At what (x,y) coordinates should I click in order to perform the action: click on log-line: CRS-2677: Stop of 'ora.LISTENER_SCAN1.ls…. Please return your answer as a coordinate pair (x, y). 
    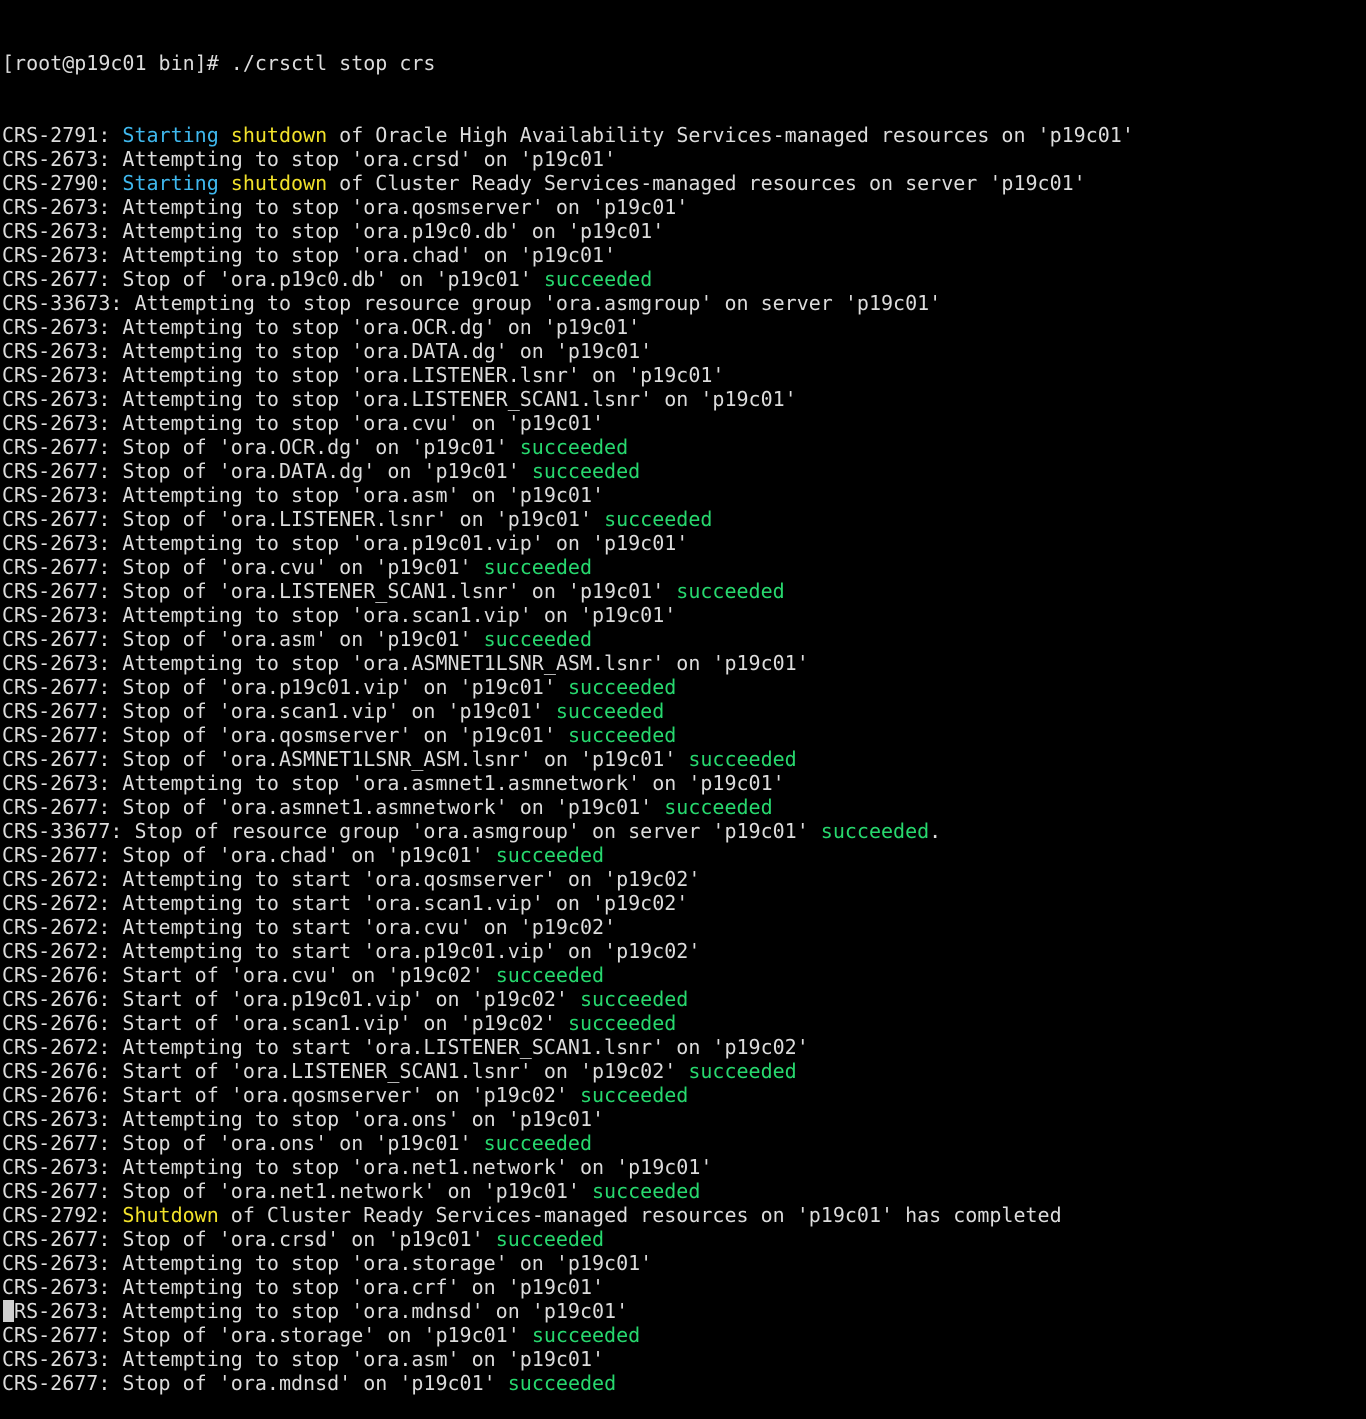
    Looking at the image, I should click on (683, 591).